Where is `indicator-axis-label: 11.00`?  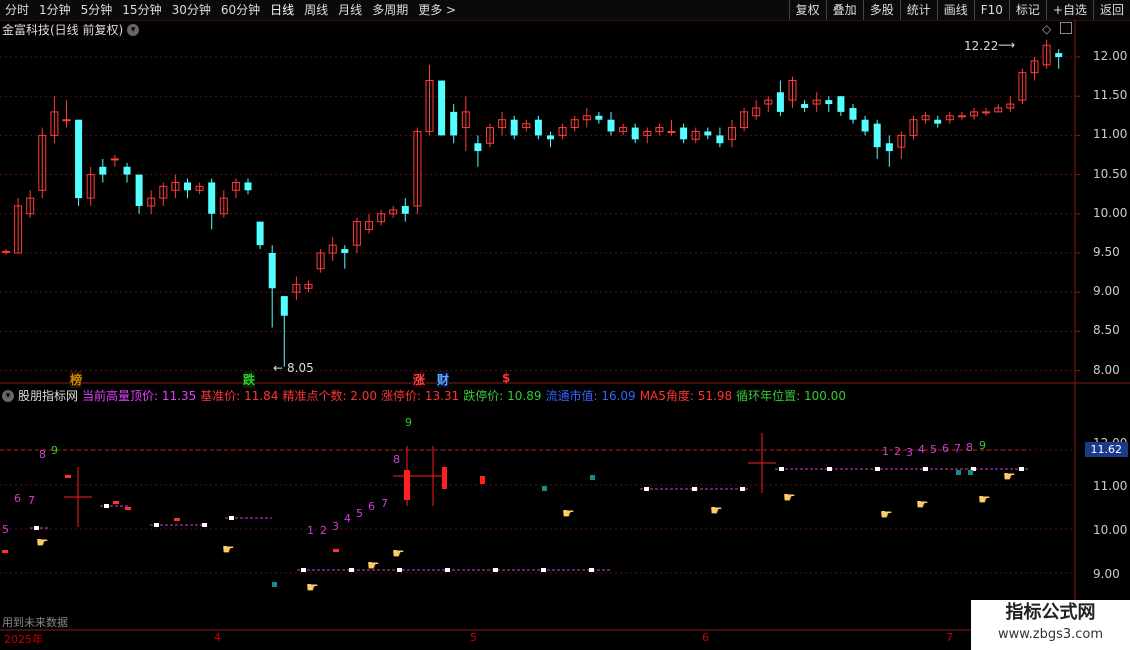
indicator-axis-label: 11.00 is located at coordinates (1110, 486).